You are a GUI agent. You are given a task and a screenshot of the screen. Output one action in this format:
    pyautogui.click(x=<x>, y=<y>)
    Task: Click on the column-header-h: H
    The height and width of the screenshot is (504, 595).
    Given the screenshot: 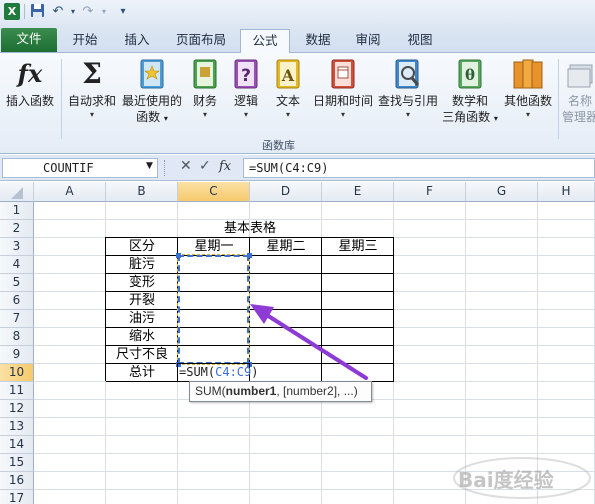 What is the action you would take?
    pyautogui.click(x=566, y=192)
    